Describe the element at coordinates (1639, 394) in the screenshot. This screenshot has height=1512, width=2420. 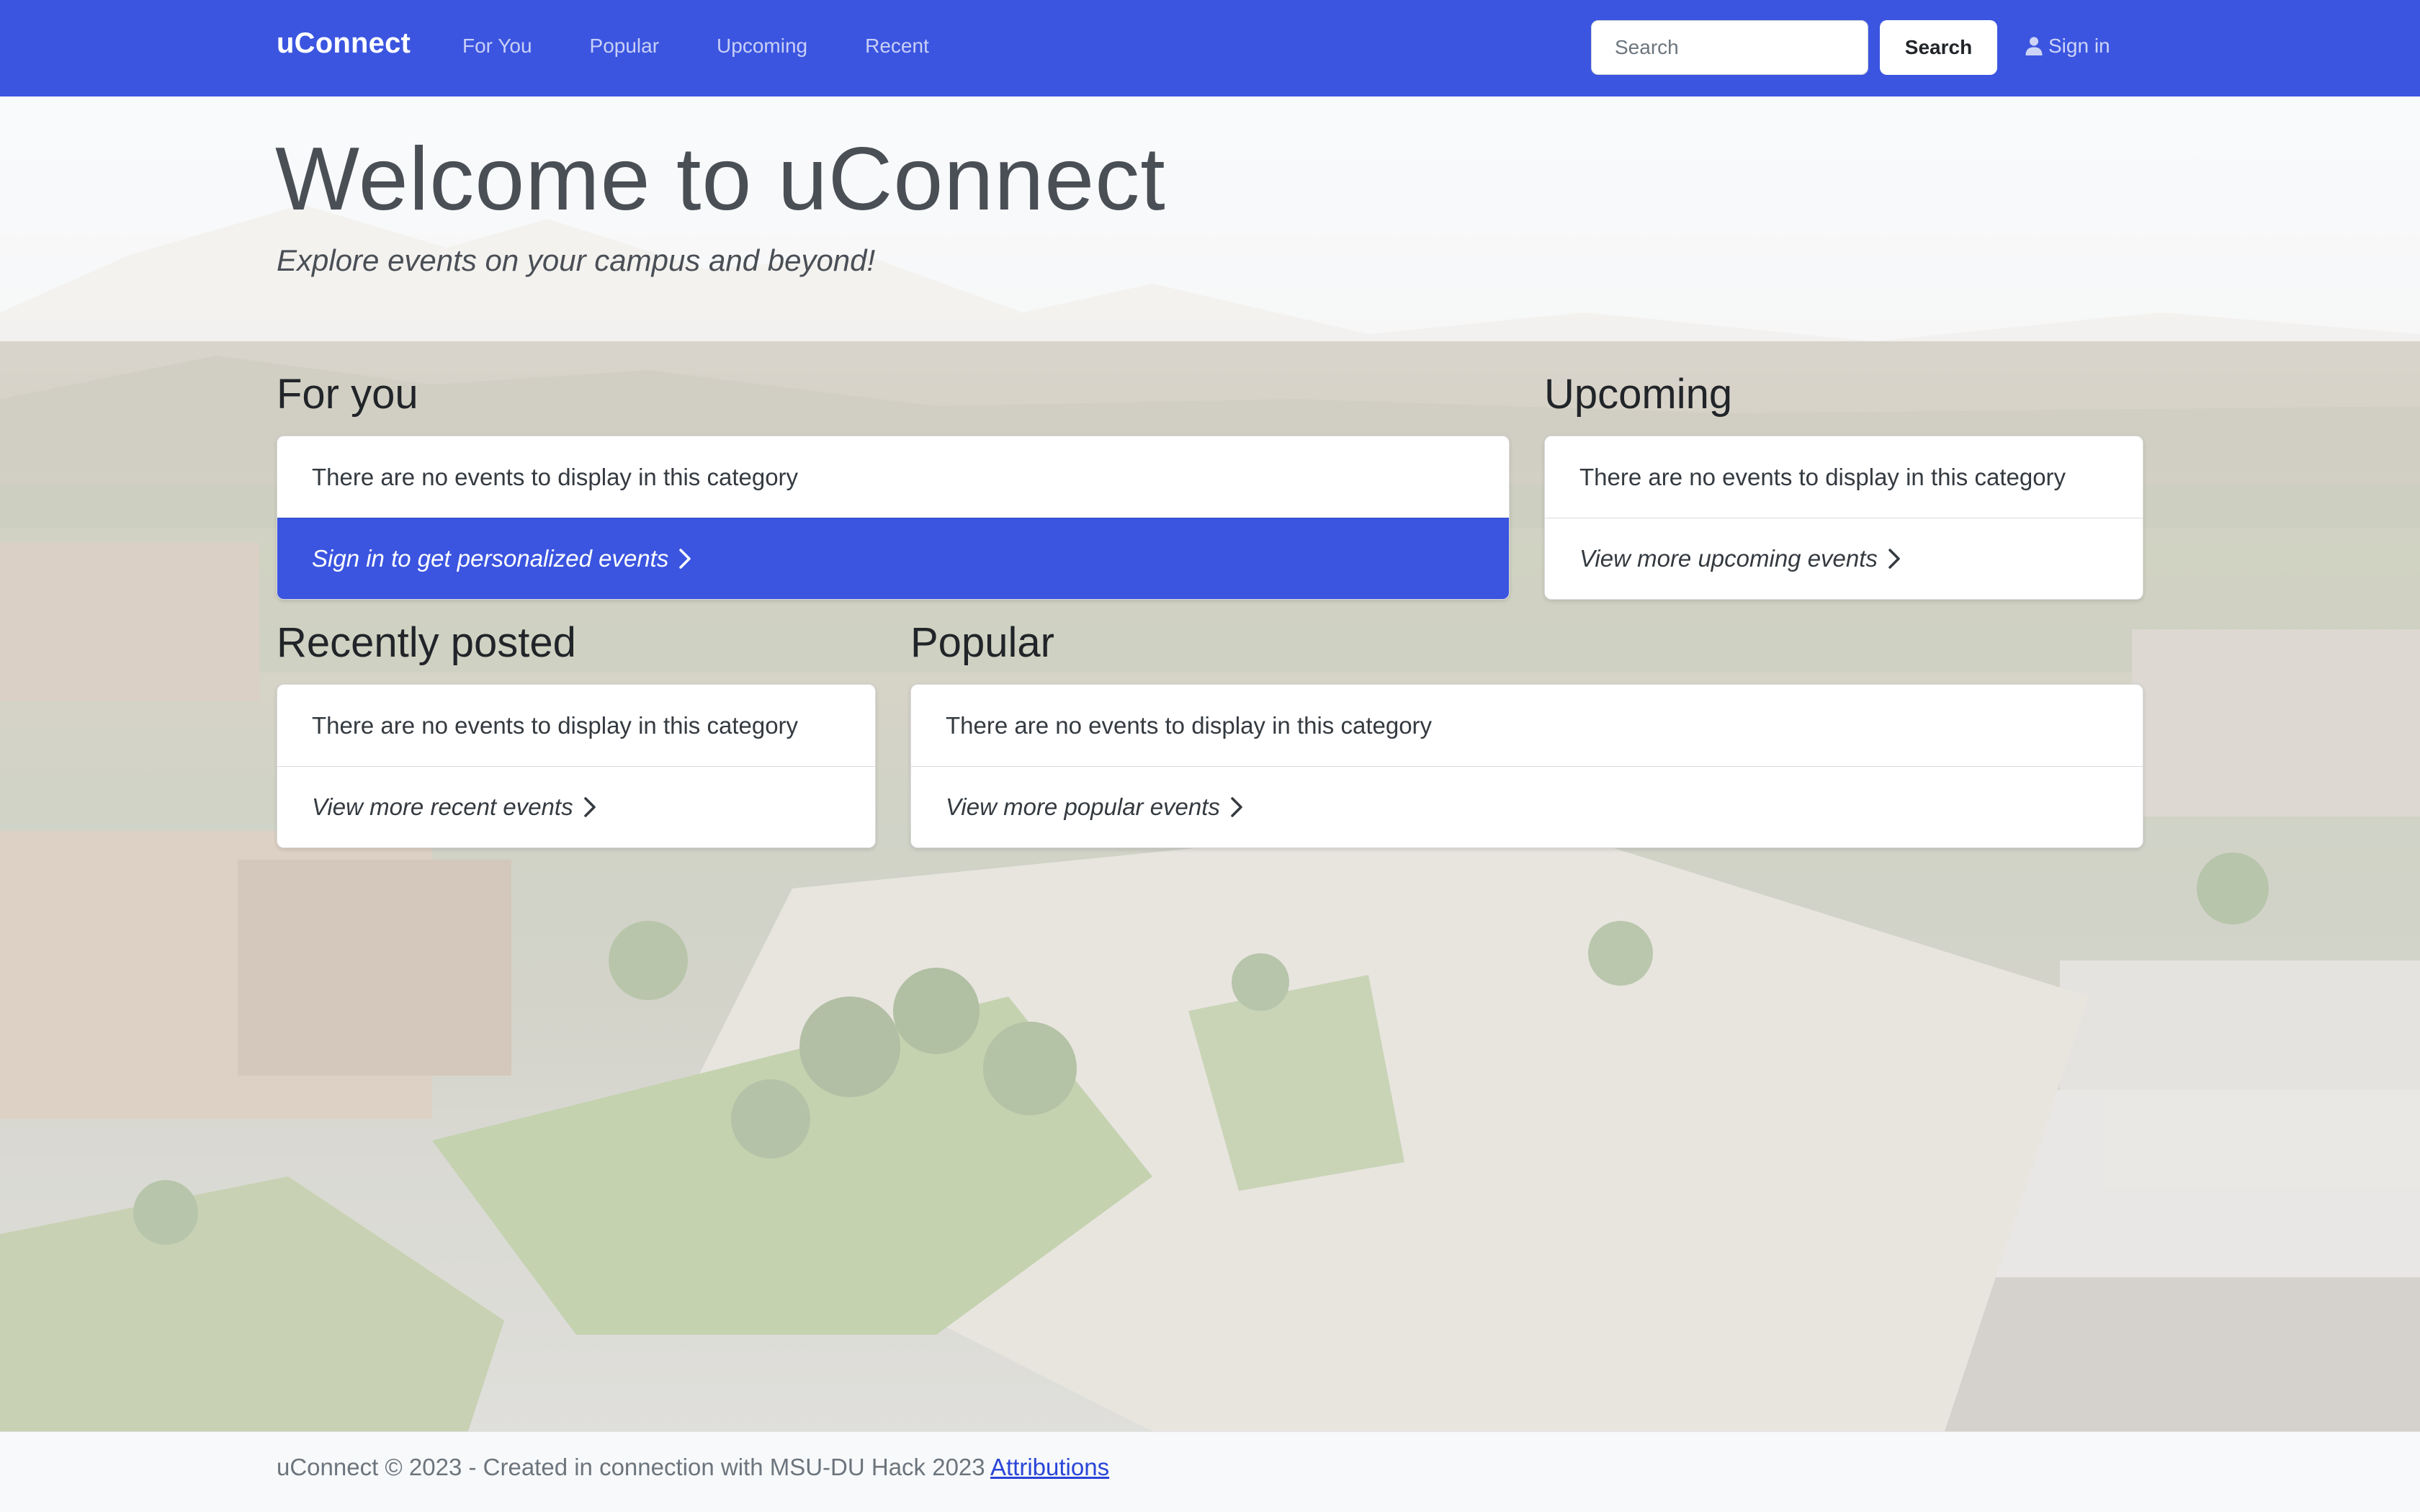
I see `section-title-upcoming: Upcoming` at that location.